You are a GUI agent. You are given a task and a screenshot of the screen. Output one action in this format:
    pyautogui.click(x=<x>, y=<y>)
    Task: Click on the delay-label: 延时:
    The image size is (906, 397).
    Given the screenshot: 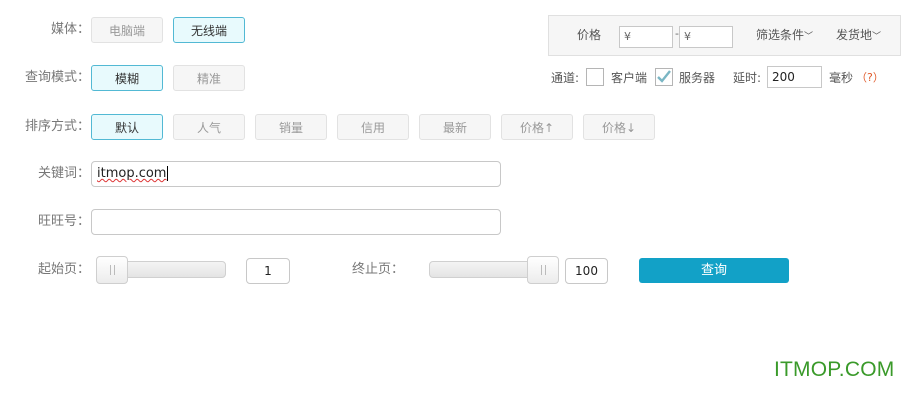 What is the action you would take?
    pyautogui.click(x=747, y=78)
    